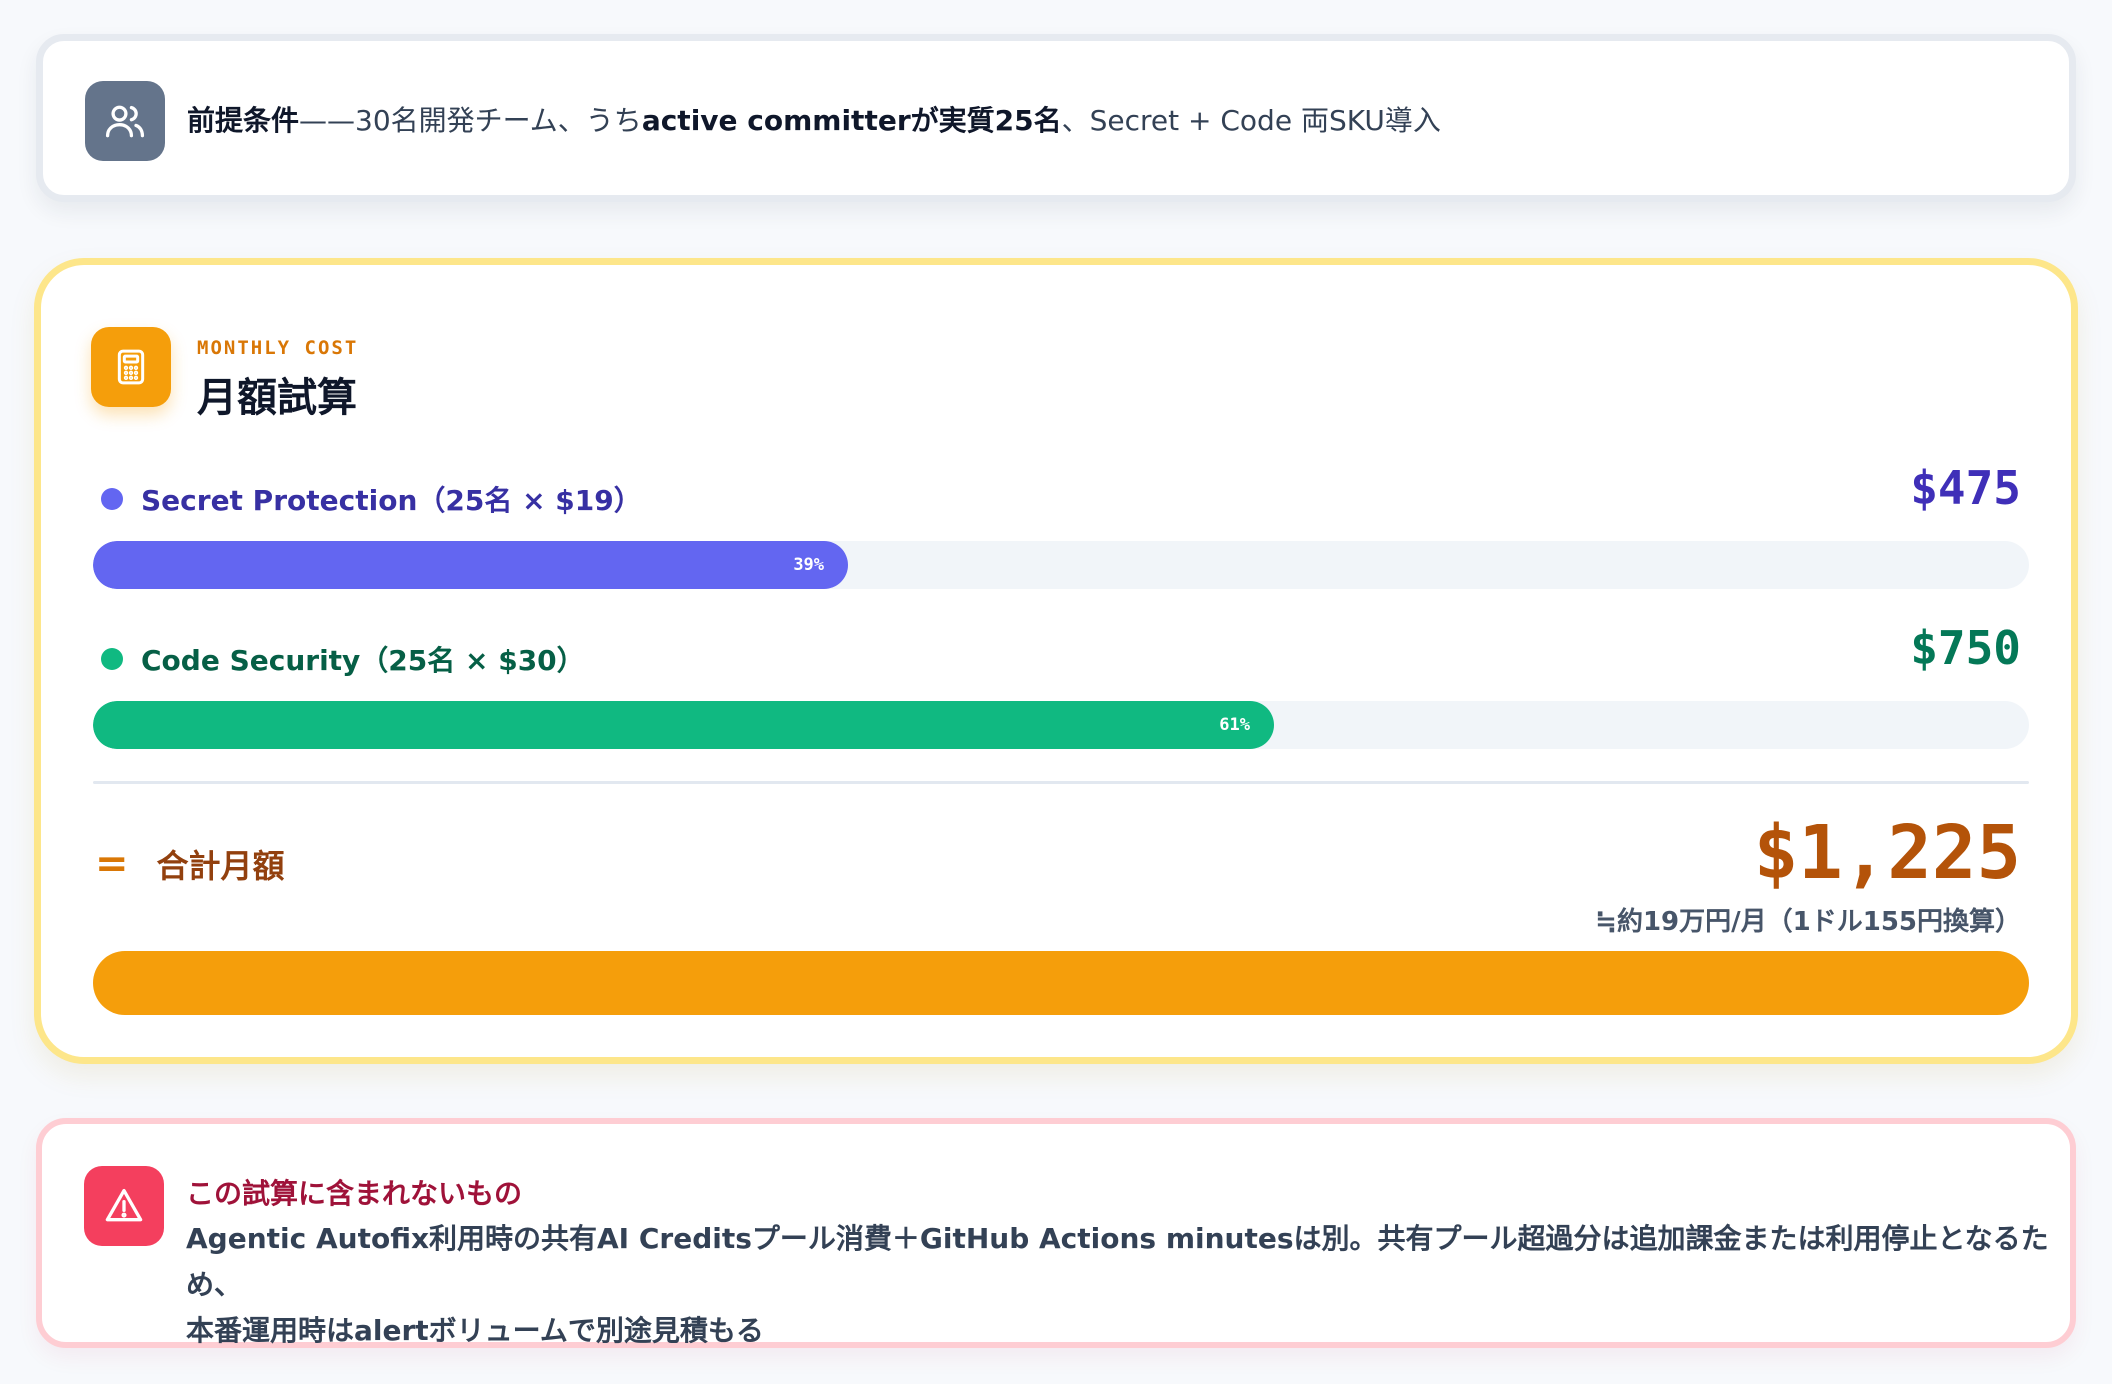  What do you see at coordinates (498, 120) in the screenshot?
I see `premise-text-1: 30名開発チーム、うち` at bounding box center [498, 120].